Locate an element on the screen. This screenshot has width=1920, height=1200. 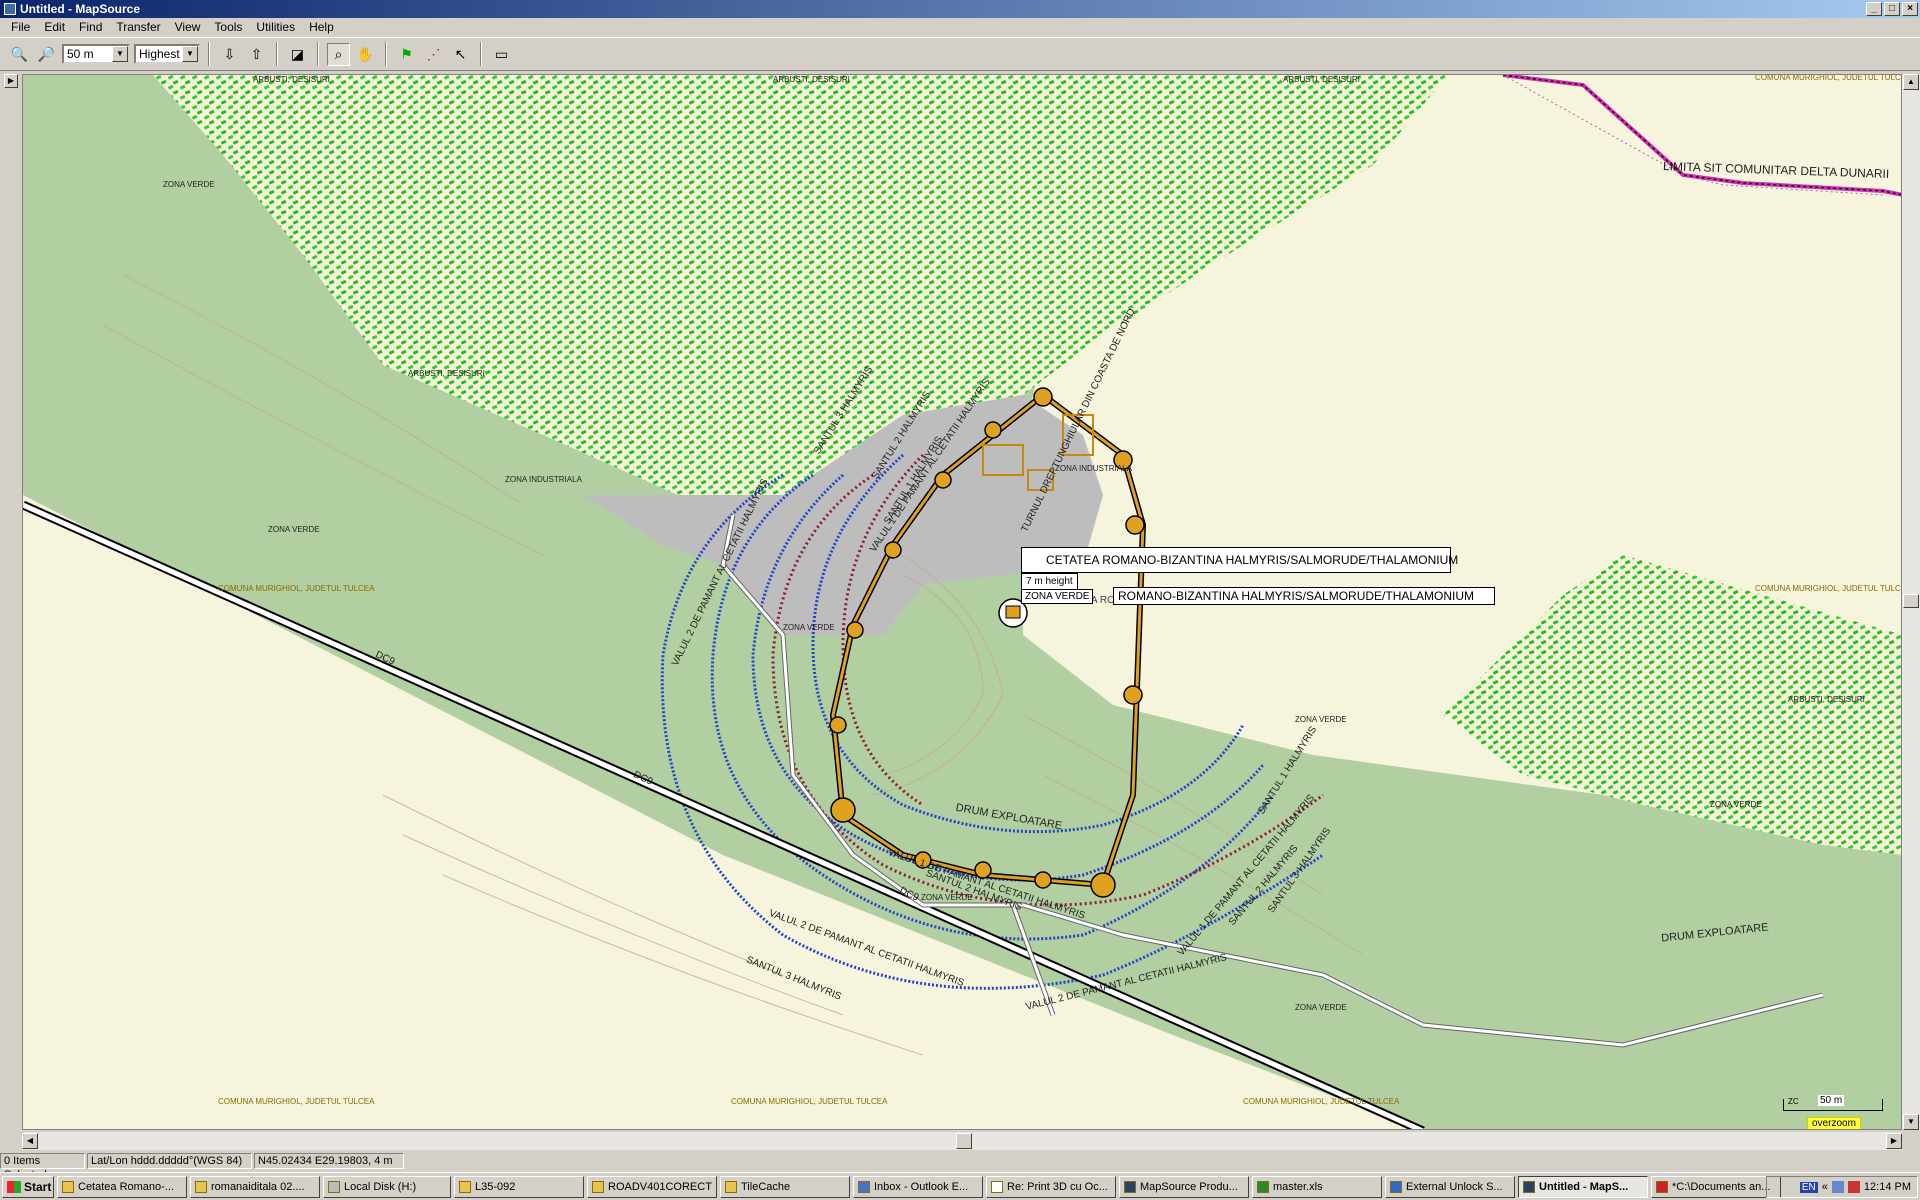
taskbar-item: L35-092 is located at coordinates (519, 1186).